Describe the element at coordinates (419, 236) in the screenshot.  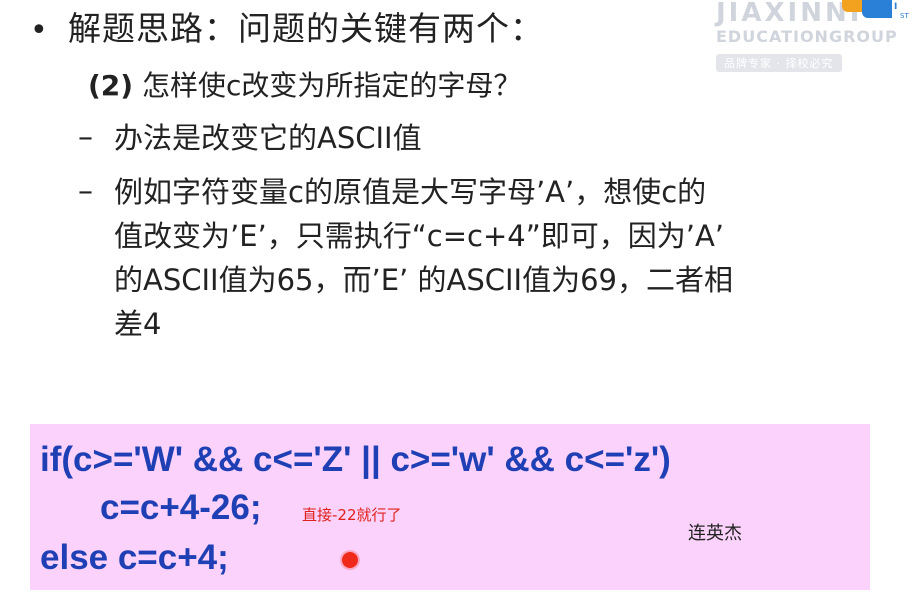
I see `point-2-line: 值改变为’E’，只需执行“c=c+4”即可，因为’A’` at that location.